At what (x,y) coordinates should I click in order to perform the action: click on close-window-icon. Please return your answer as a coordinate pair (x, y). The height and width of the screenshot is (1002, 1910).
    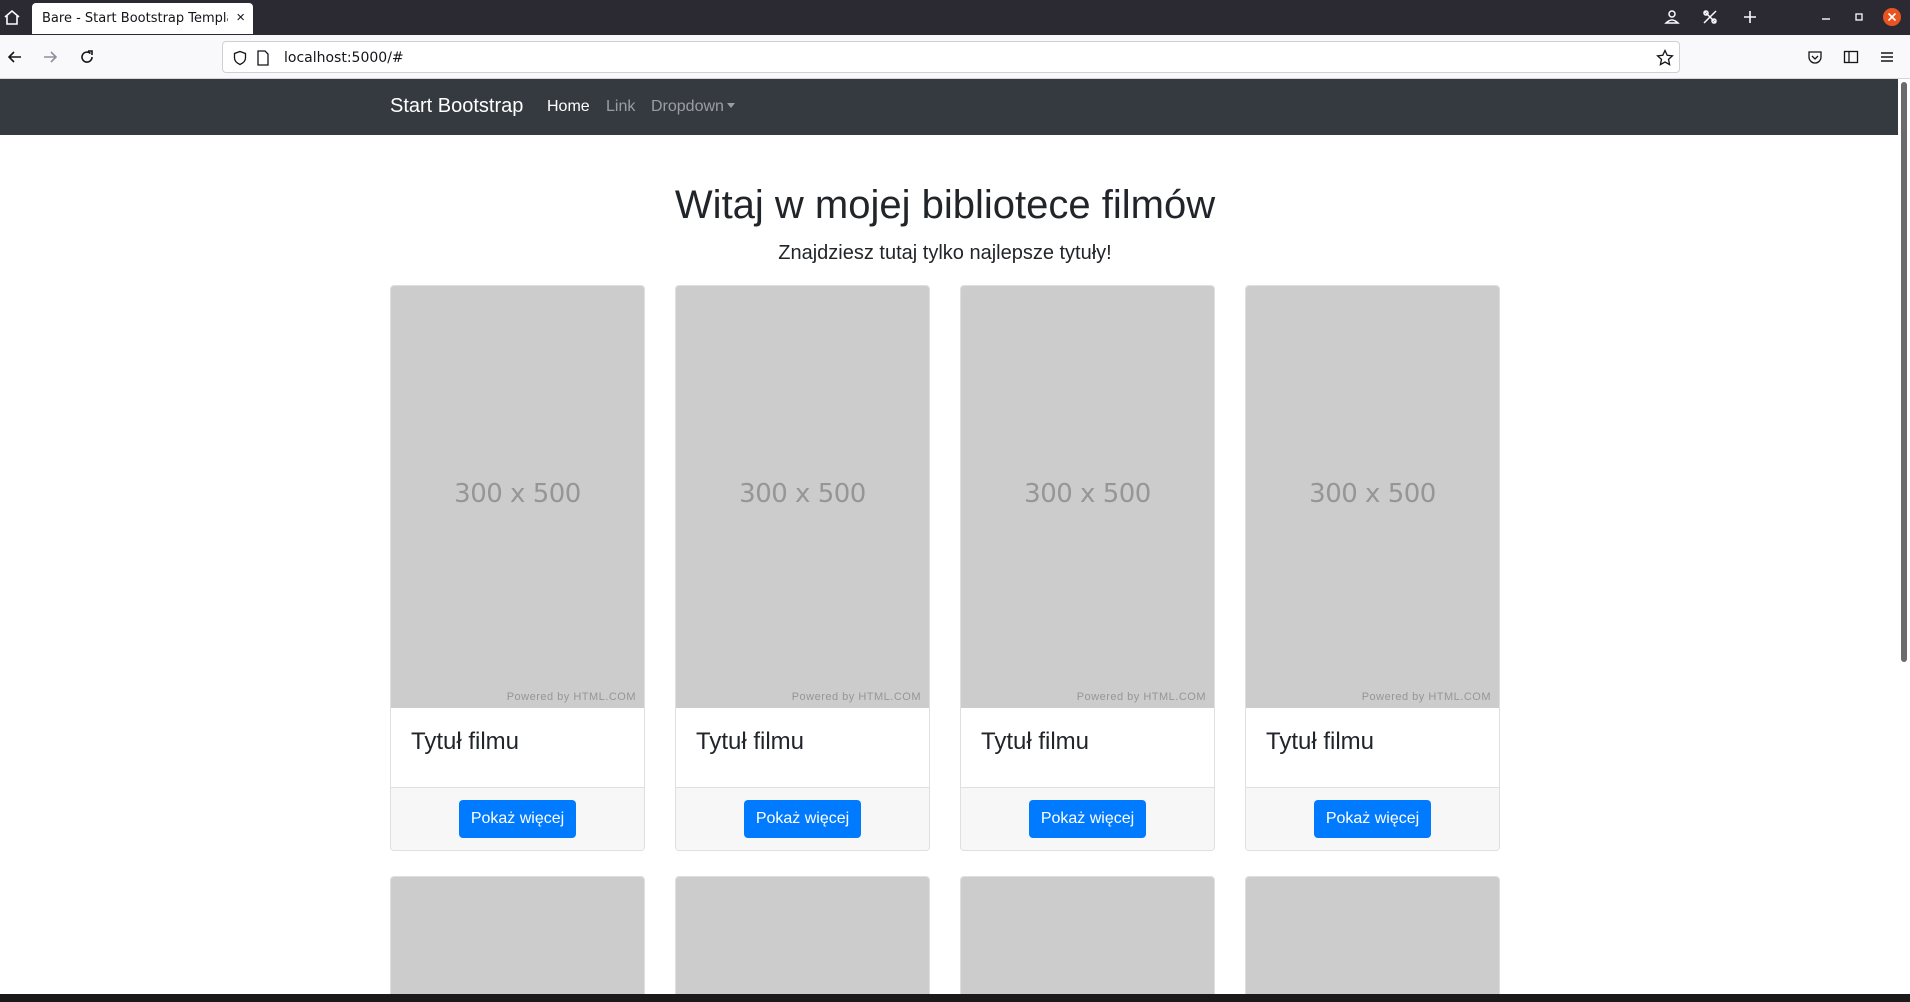
    Looking at the image, I should click on (1892, 17).